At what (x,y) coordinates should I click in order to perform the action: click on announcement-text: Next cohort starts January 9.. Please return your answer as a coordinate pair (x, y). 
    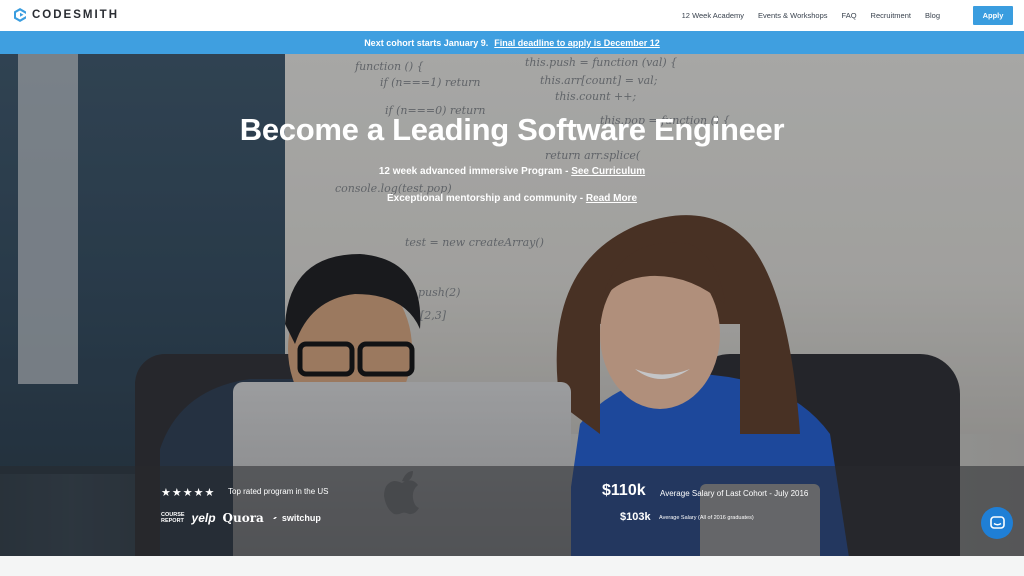
    Looking at the image, I should click on (426, 42).